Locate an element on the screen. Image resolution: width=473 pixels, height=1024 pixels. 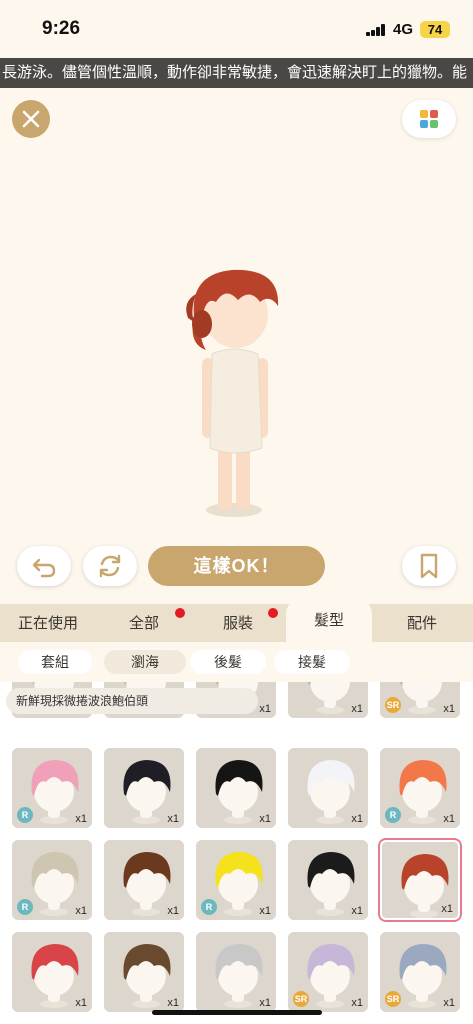
bookmark-icon is located at coordinates (429, 566).